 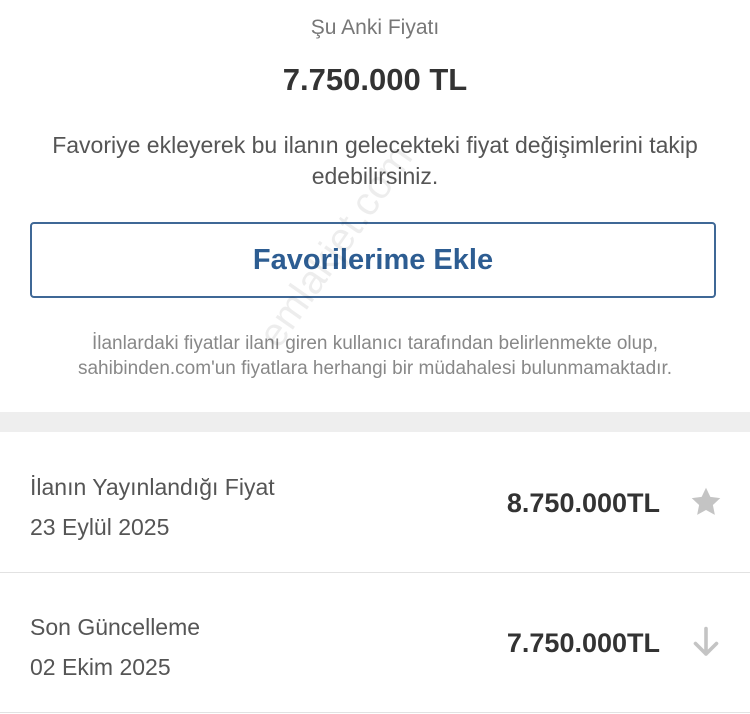 What do you see at coordinates (706, 641) in the screenshot?
I see `arrow-down-icon` at bounding box center [706, 641].